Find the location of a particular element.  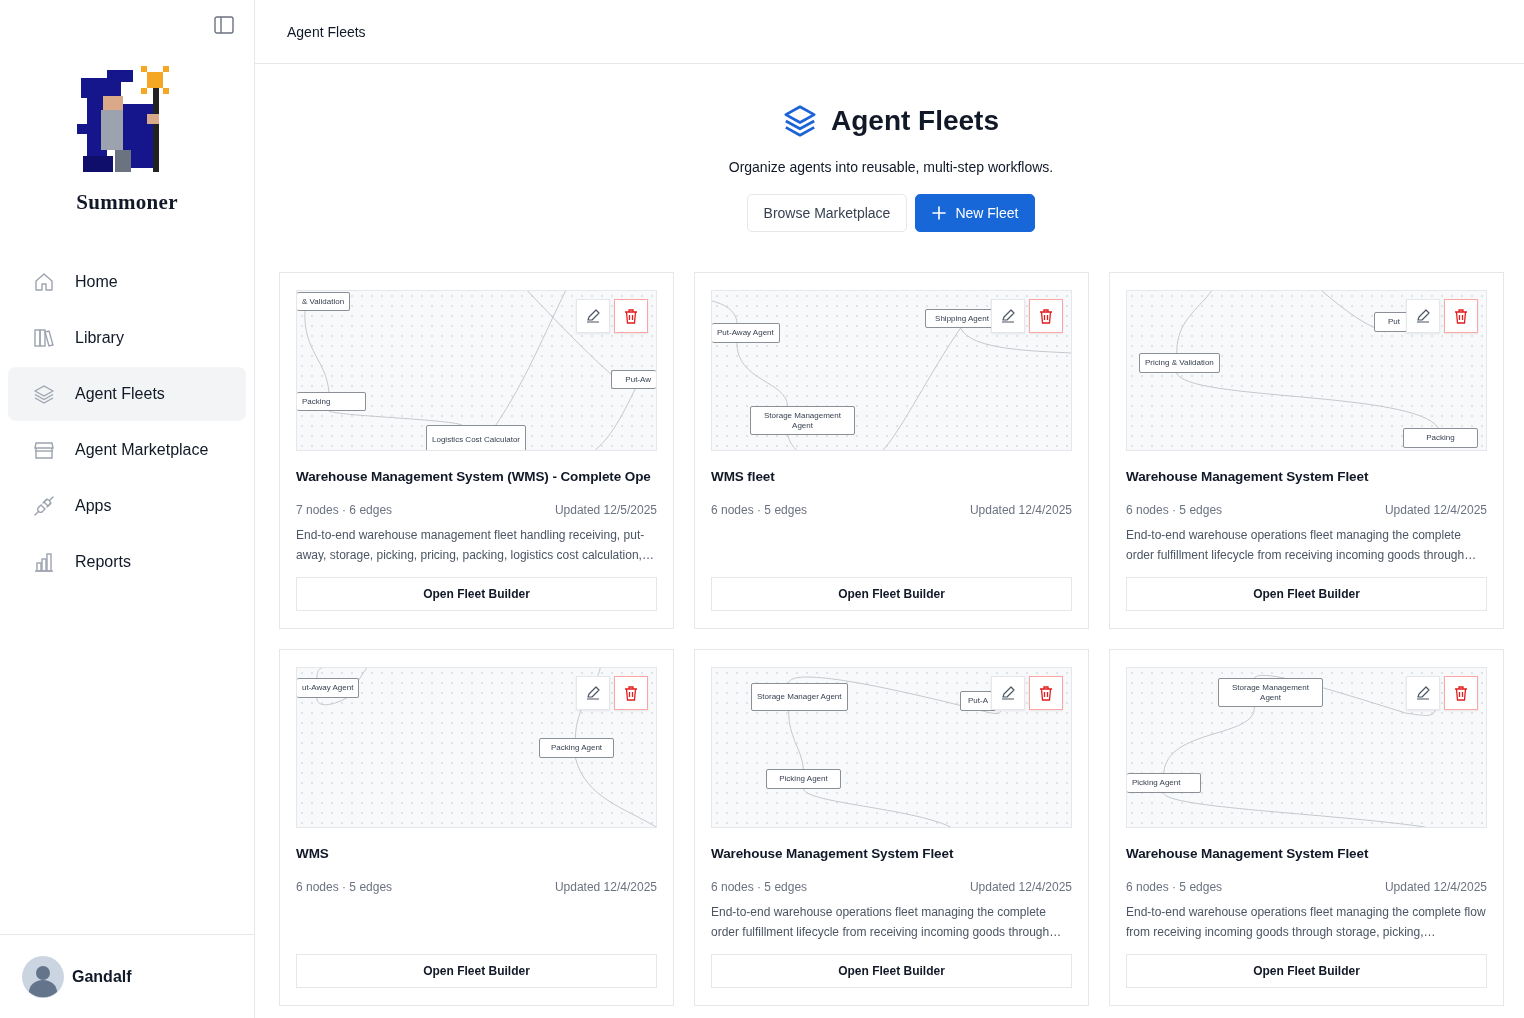

node-edge-count: 7 nodes · 6 edges is located at coordinates (344, 510).